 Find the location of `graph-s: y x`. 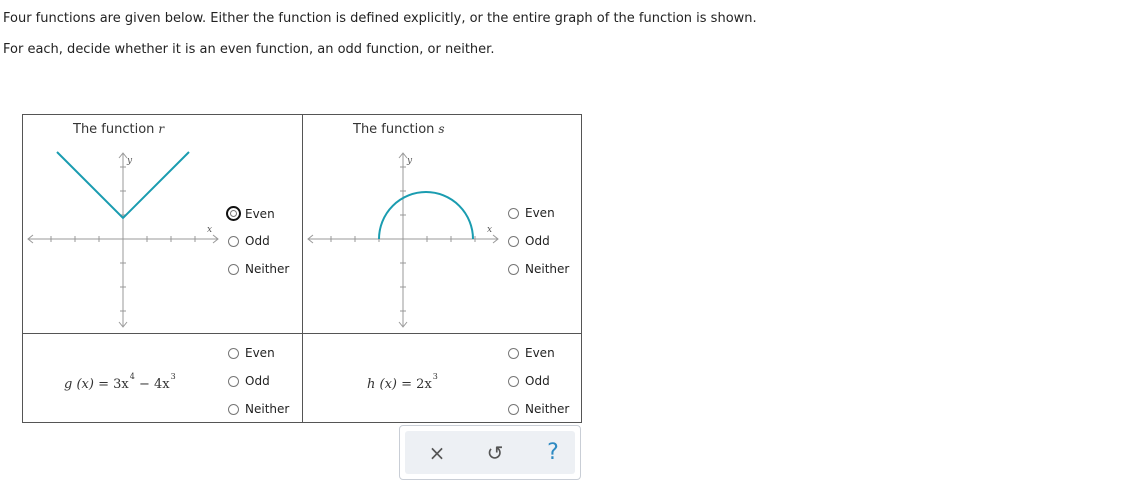

graph-s: y x is located at coordinates (403, 240).